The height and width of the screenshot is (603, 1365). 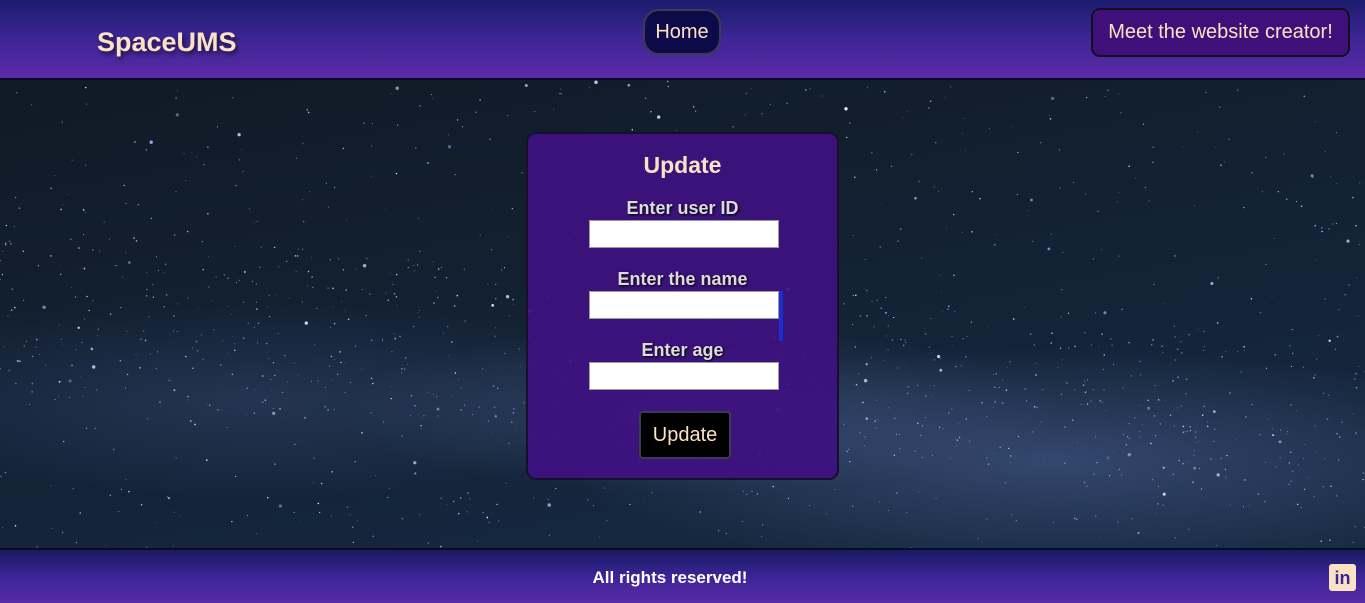 What do you see at coordinates (670, 577) in the screenshot?
I see `footer-copyright: All rights reserved!` at bounding box center [670, 577].